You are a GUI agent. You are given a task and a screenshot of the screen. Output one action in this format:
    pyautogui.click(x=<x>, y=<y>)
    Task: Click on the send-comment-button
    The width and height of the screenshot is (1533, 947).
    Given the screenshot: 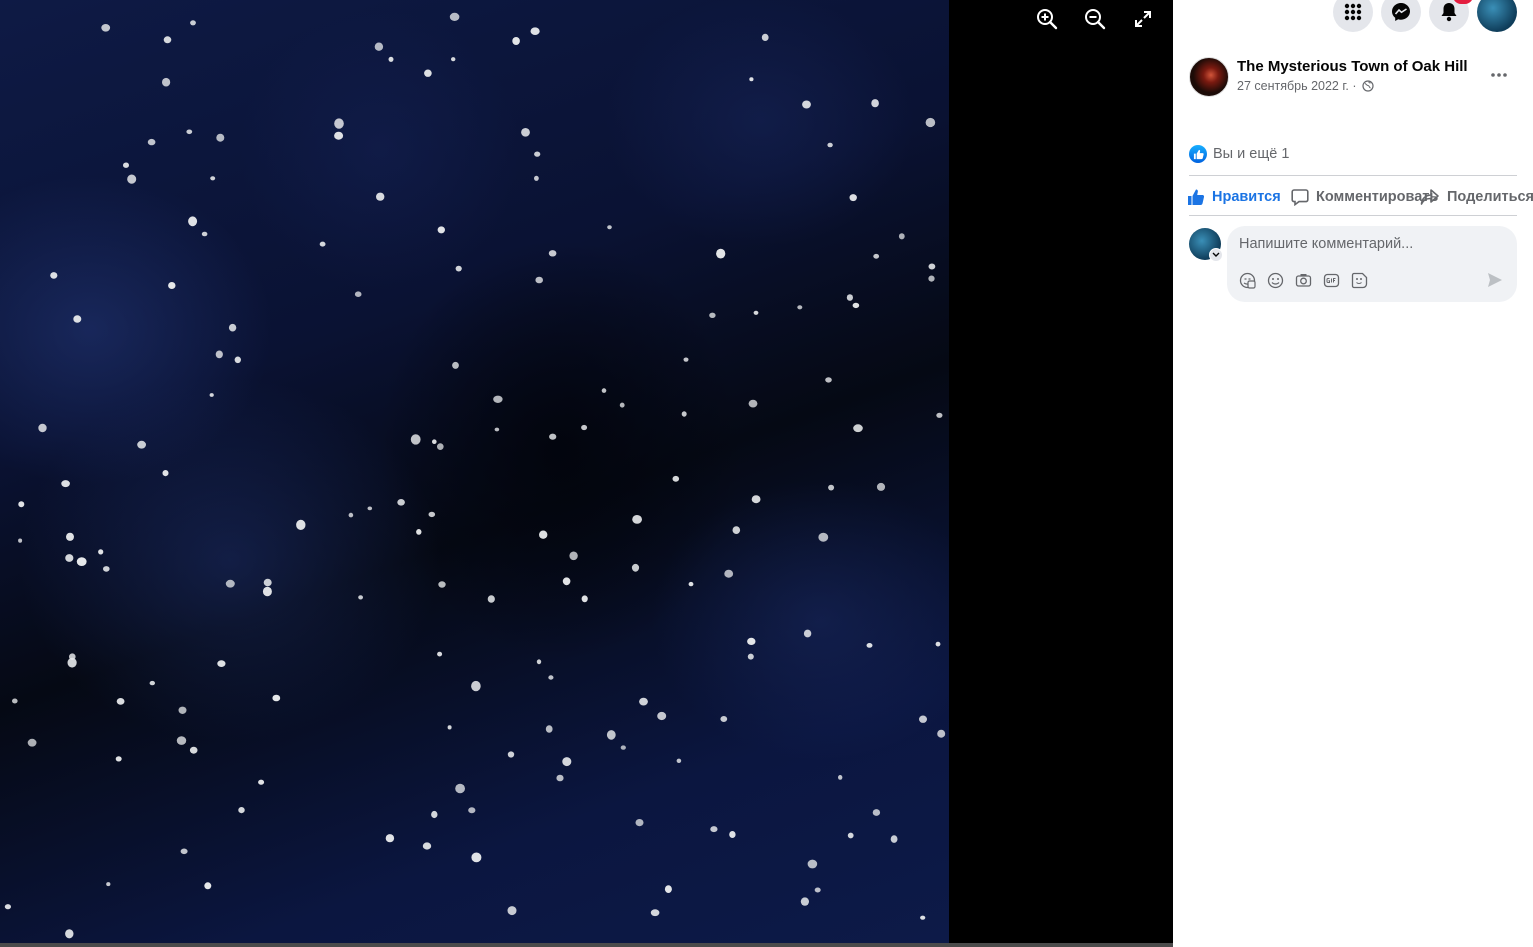 What is the action you would take?
    pyautogui.click(x=1495, y=280)
    